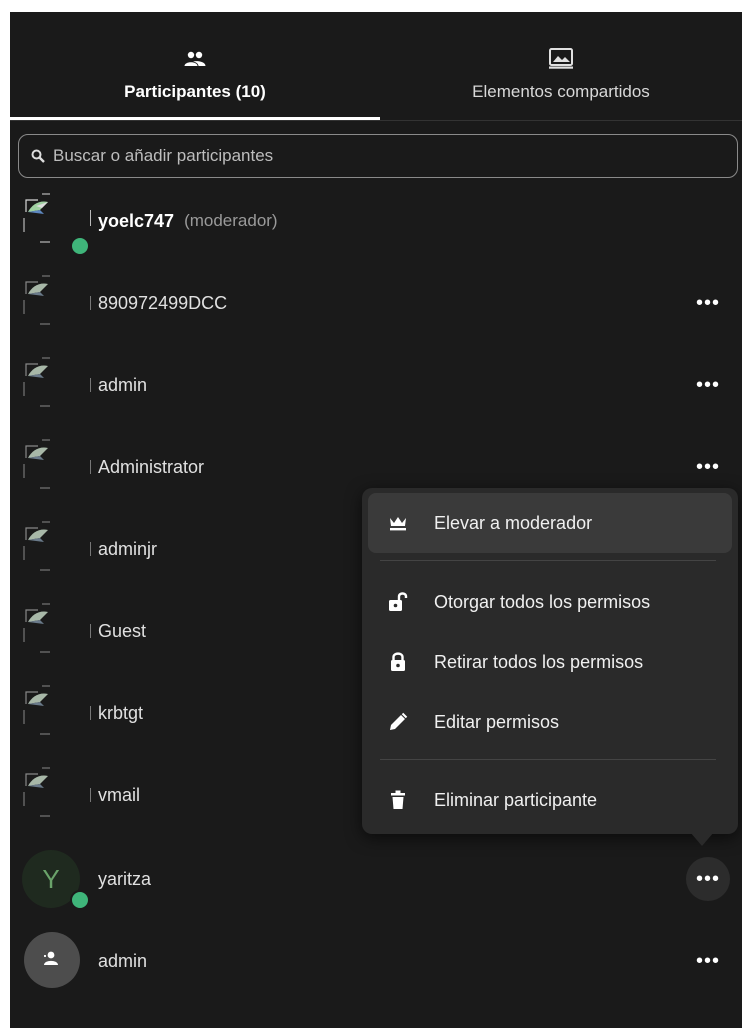  What do you see at coordinates (39, 156) in the screenshot?
I see `search-icon` at bounding box center [39, 156].